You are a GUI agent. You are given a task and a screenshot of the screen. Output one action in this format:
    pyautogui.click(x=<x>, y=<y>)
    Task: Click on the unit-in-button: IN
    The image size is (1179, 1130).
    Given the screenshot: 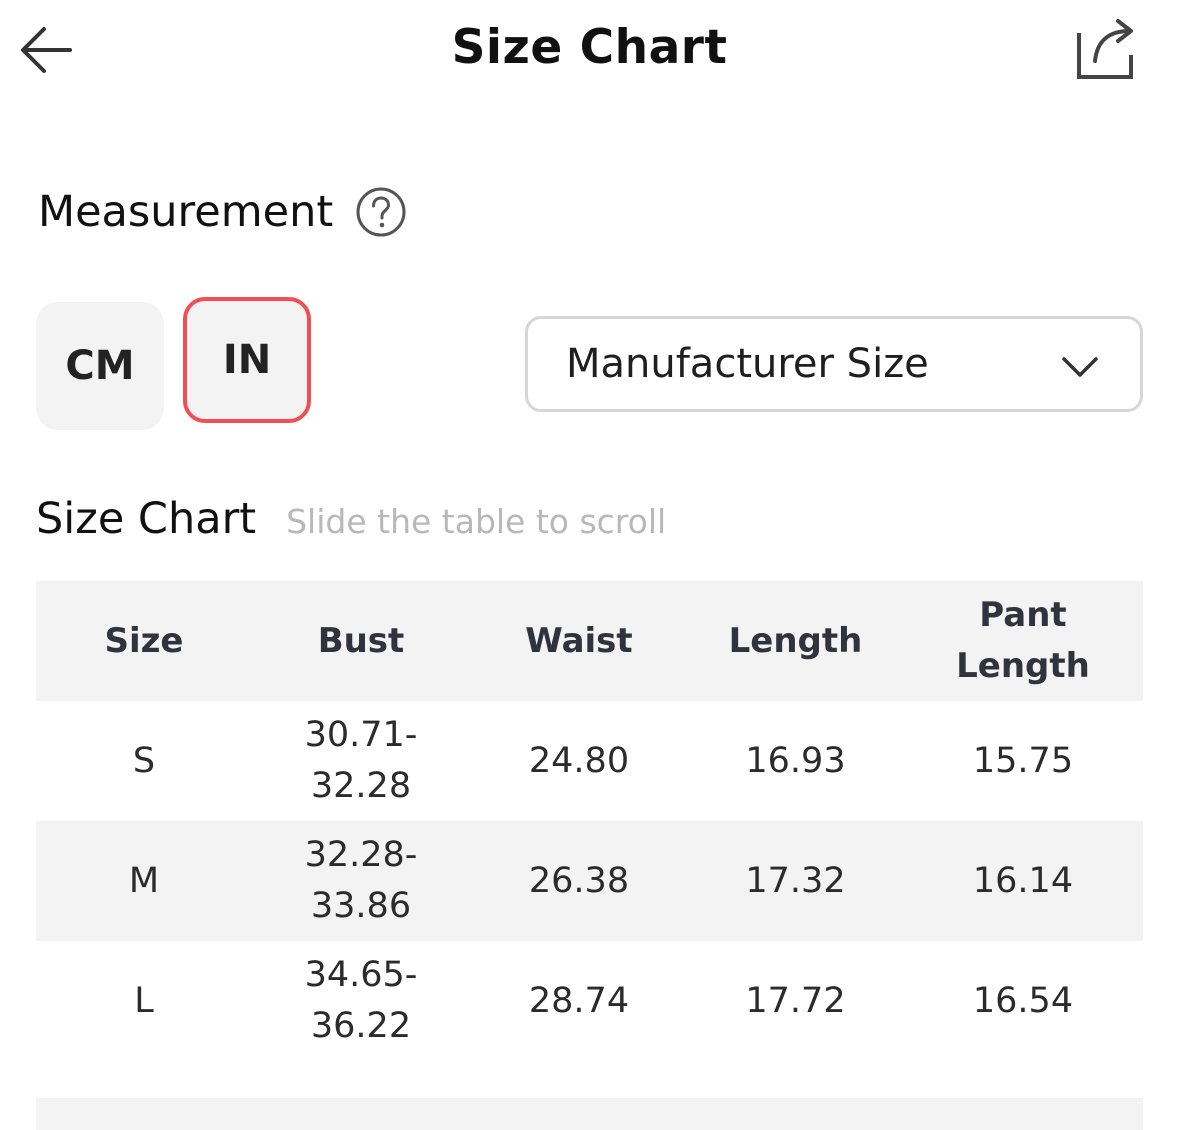 What is the action you would take?
    pyautogui.click(x=247, y=360)
    